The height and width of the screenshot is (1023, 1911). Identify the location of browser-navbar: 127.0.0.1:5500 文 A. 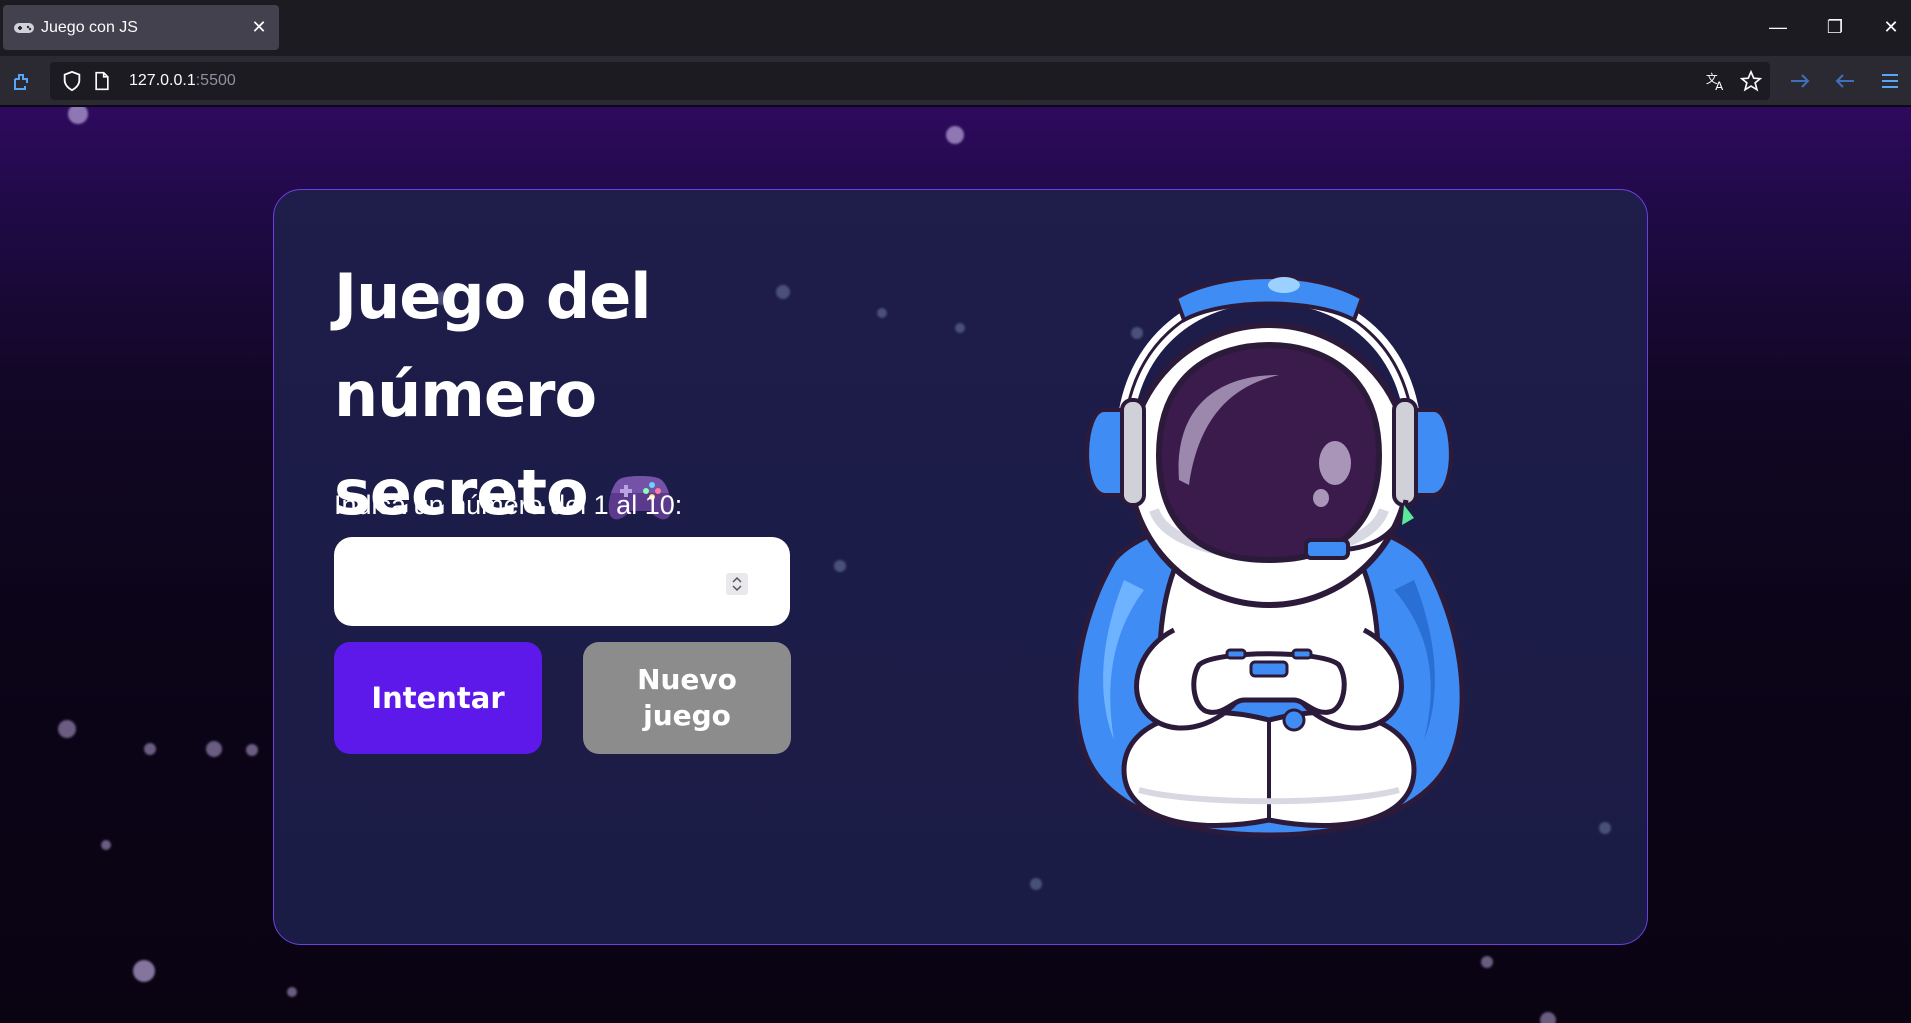
(955, 81).